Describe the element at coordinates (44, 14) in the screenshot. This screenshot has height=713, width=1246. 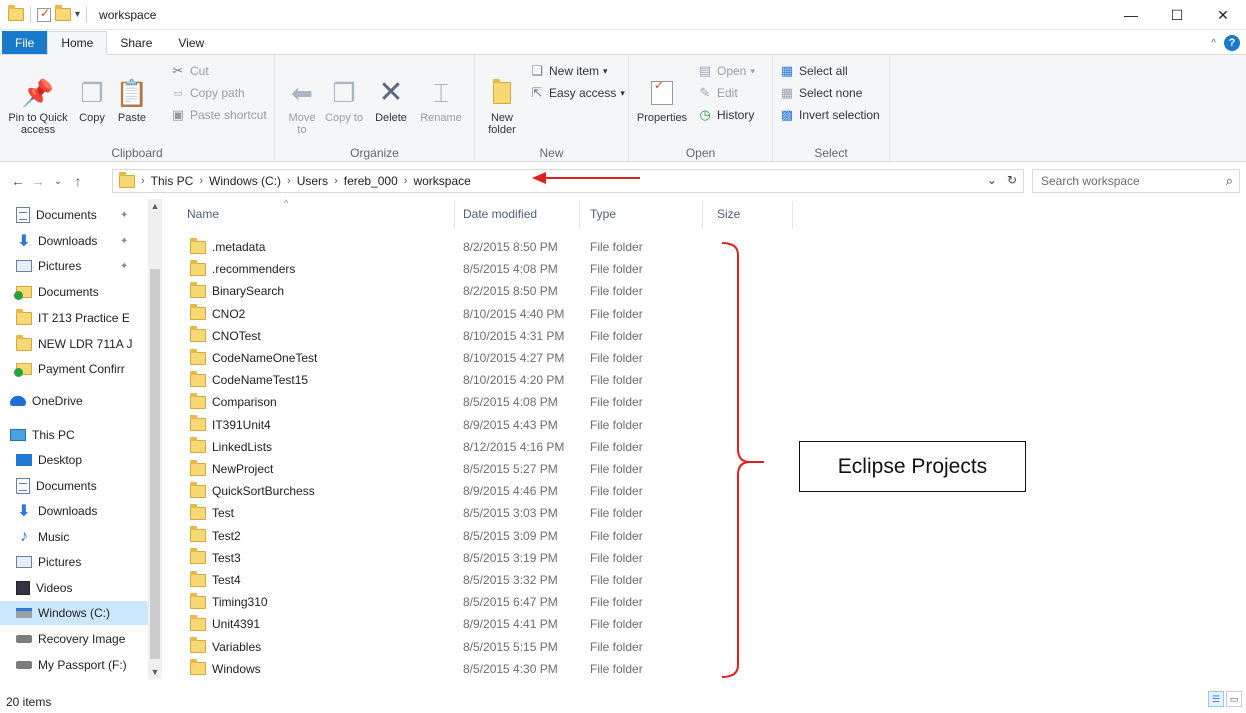
I see `properties-qat-icon` at that location.